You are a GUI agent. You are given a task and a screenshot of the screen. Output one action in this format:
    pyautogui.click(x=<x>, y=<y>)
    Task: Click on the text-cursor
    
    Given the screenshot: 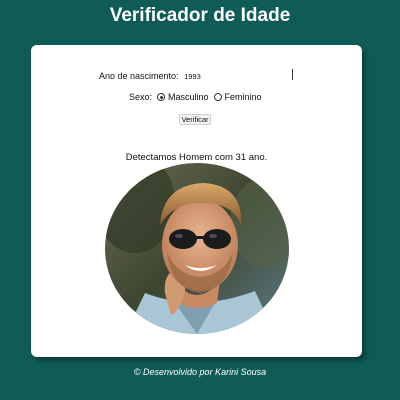 What is the action you would take?
    pyautogui.click(x=292, y=74)
    